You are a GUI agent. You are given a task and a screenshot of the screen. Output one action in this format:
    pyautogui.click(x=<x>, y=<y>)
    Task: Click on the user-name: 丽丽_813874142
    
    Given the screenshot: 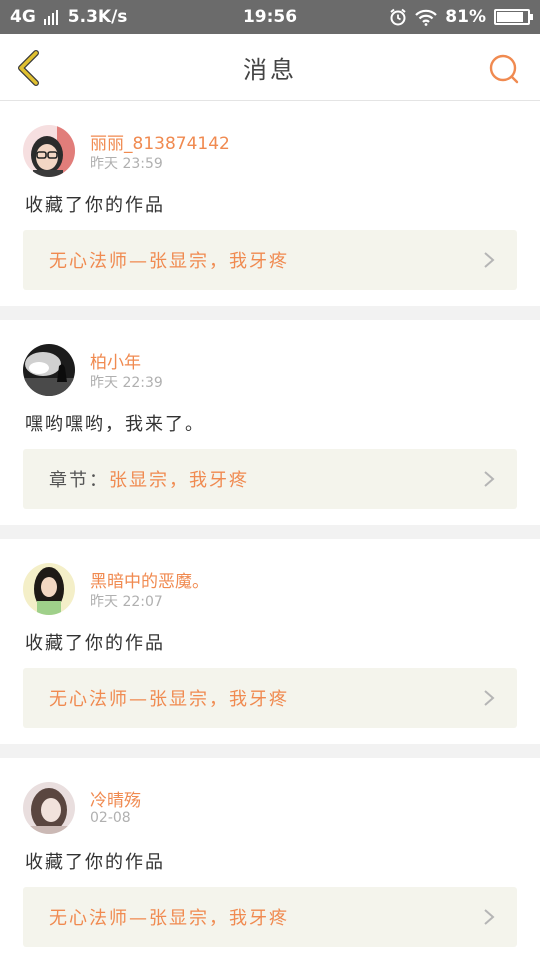 What is the action you would take?
    pyautogui.click(x=160, y=141)
    